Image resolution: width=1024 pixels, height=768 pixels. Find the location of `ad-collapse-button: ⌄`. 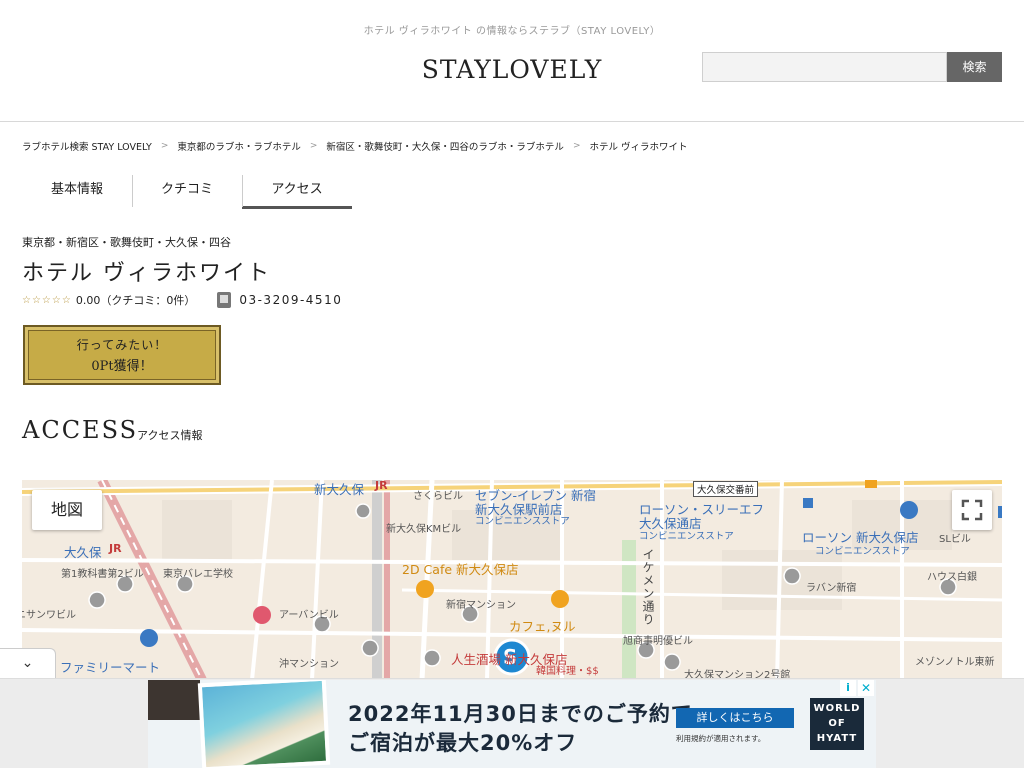

ad-collapse-button: ⌄ is located at coordinates (28, 663).